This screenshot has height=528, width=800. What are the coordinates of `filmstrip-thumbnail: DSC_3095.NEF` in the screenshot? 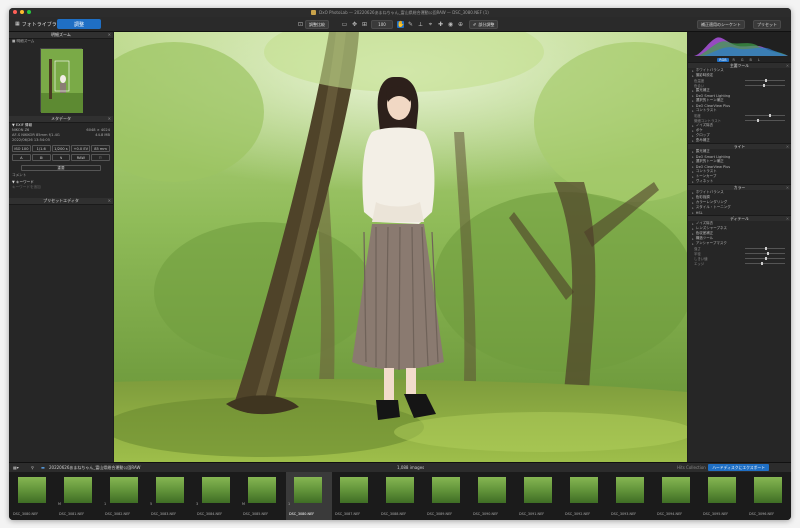 It's located at (723, 496).